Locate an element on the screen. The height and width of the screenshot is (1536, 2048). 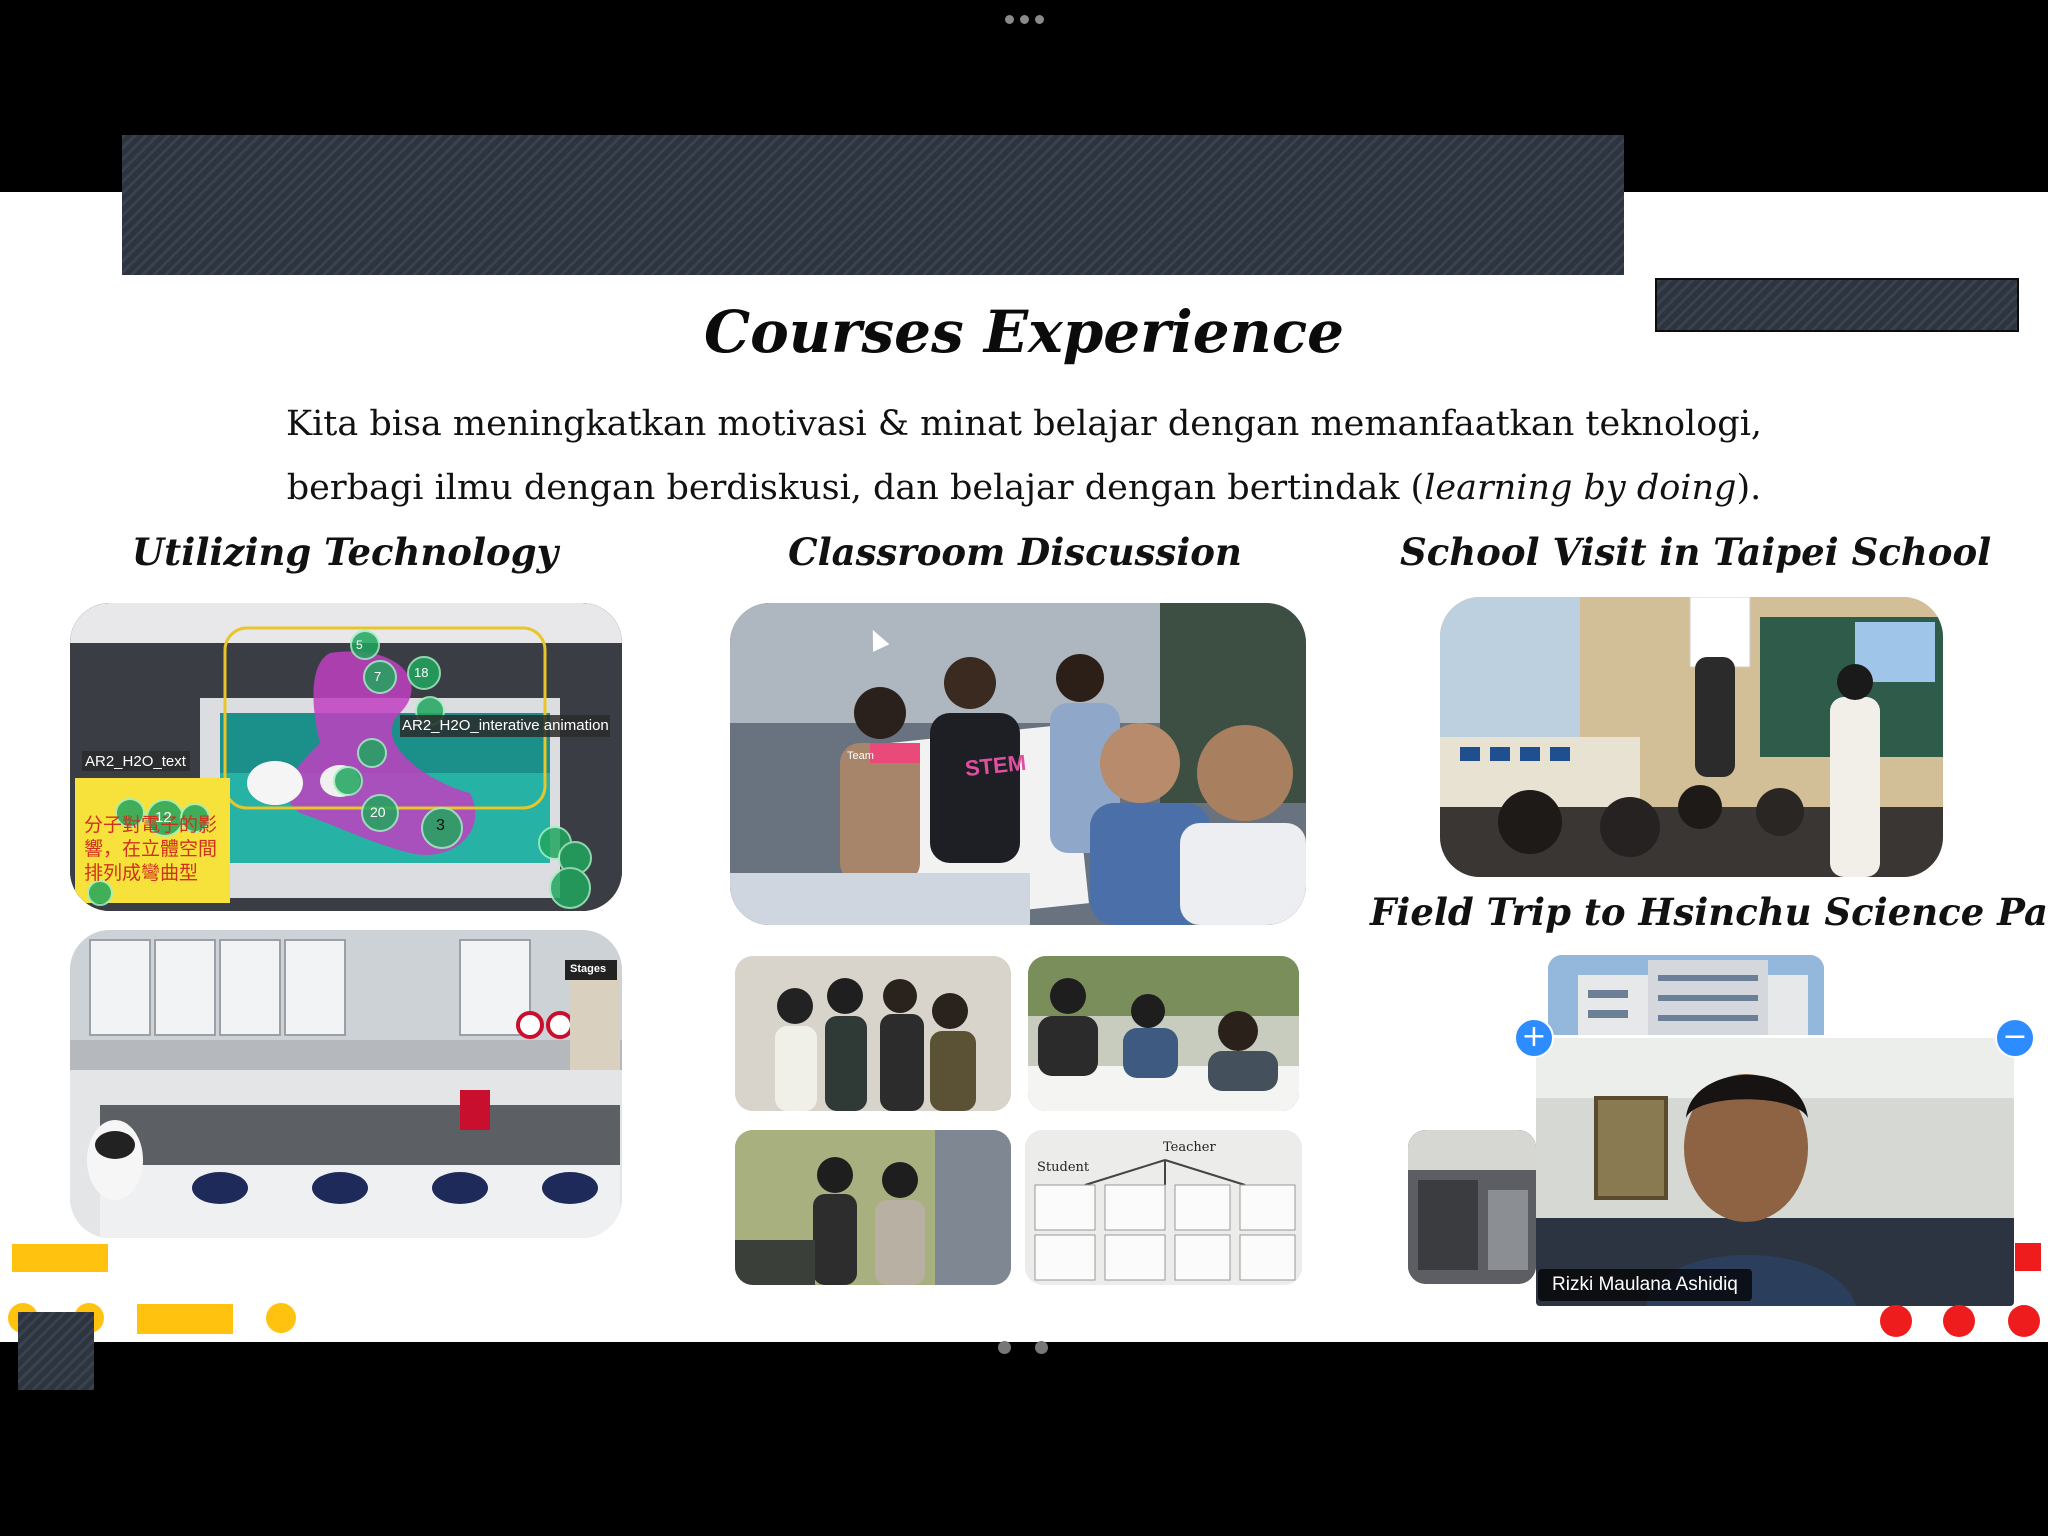
node-number: 18 is located at coordinates (421, 672).